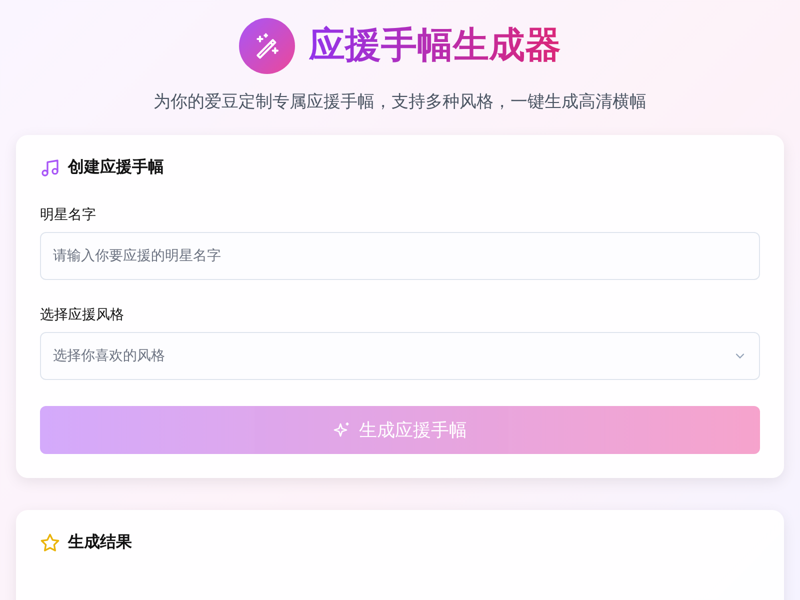 The image size is (800, 600). Describe the element at coordinates (50, 542) in the screenshot. I see `star-icon` at that location.